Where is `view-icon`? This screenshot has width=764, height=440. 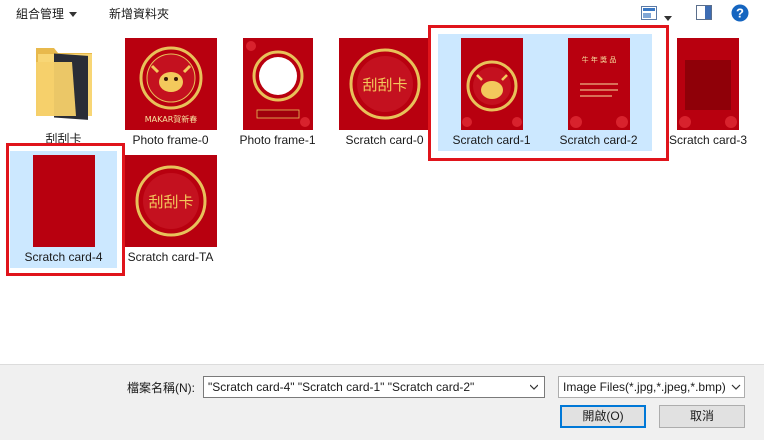 view-icon is located at coordinates (649, 13).